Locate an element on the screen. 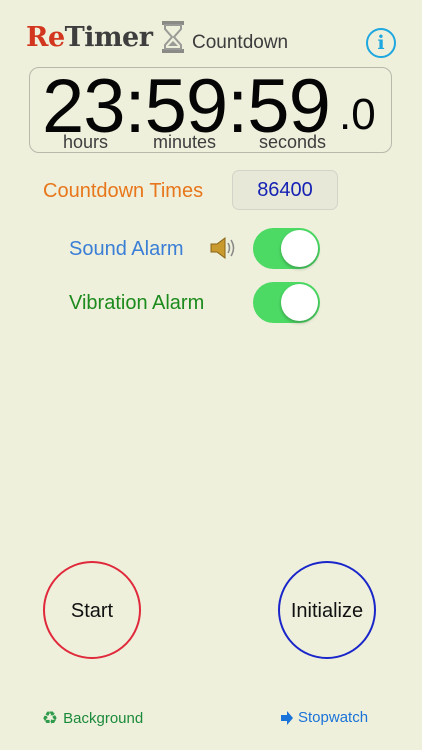  time-tenths: .0 is located at coordinates (357, 114).